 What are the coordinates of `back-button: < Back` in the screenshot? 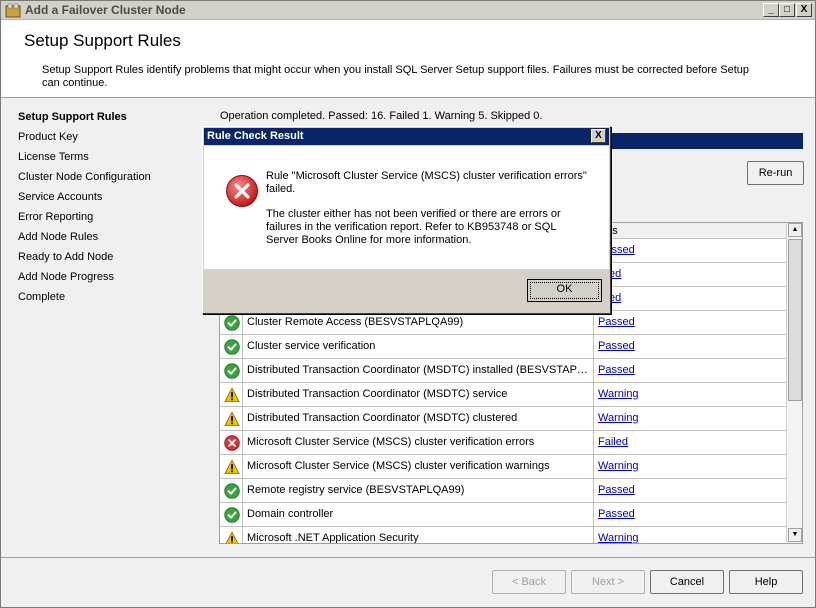 It's located at (529, 582).